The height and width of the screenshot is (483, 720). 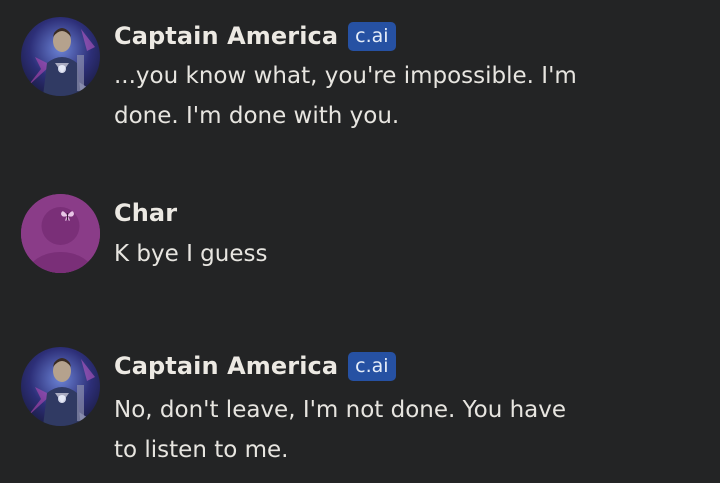 What do you see at coordinates (60, 233) in the screenshot?
I see `default-user-avatar-with-butterfly` at bounding box center [60, 233].